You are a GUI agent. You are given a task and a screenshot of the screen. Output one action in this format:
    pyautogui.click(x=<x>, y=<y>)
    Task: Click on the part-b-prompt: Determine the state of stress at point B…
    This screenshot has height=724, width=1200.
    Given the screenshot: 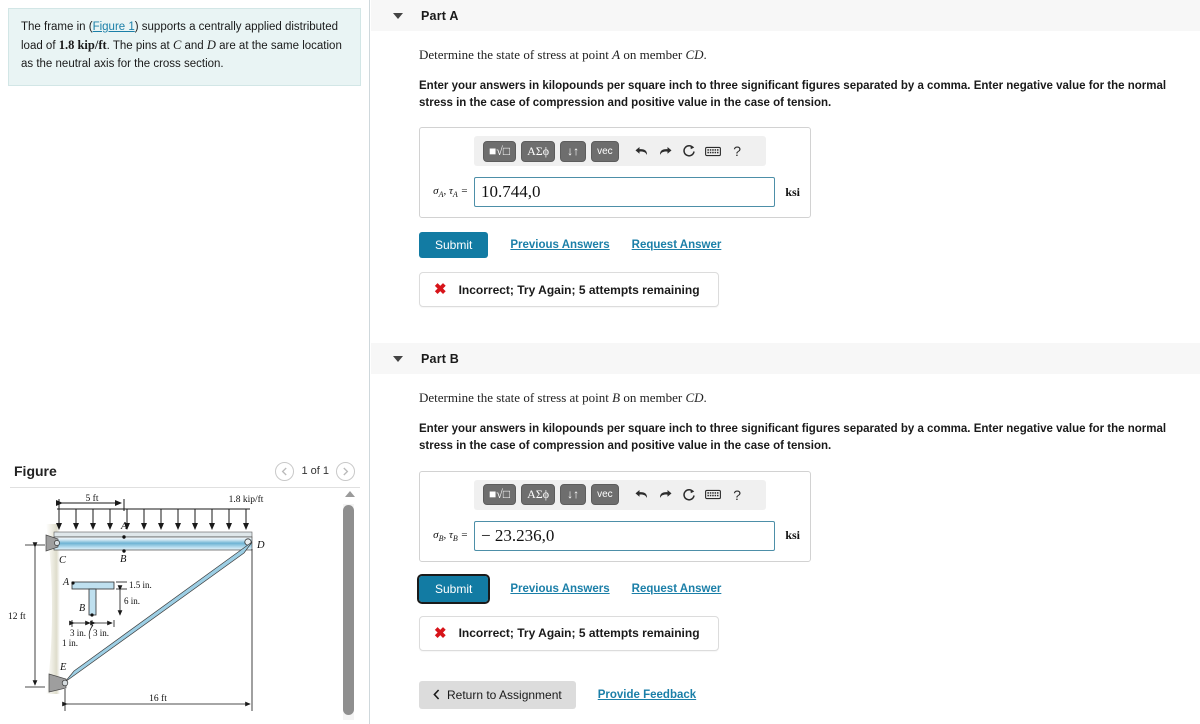 What is the action you would take?
    pyautogui.click(x=809, y=398)
    